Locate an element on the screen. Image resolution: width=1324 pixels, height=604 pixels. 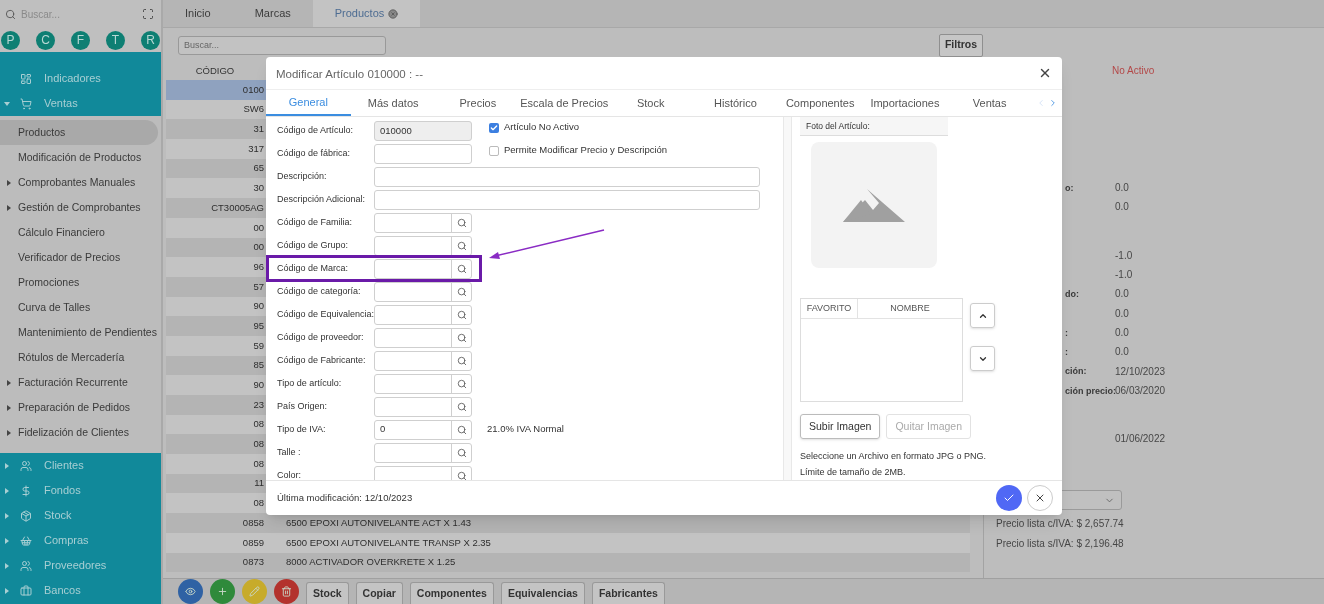
submenu-item: Rótulos de Mercadería is located at coordinates (79, 357).